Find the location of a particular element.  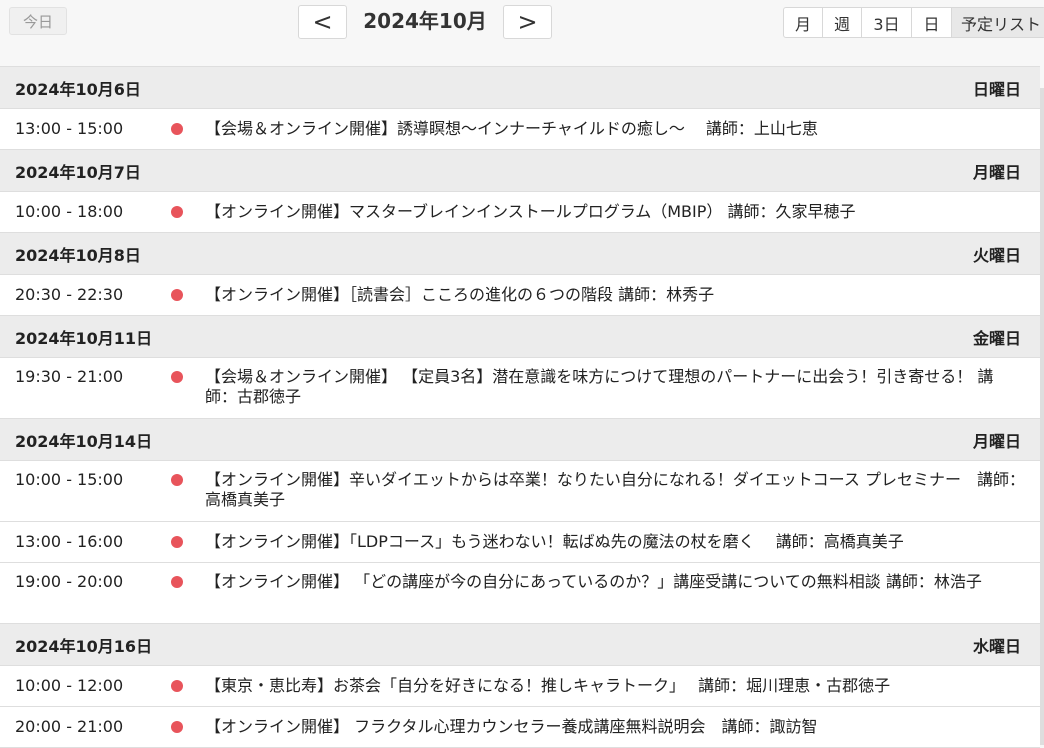

day-header: 2024年10月11日 金曜日 is located at coordinates (520, 337).